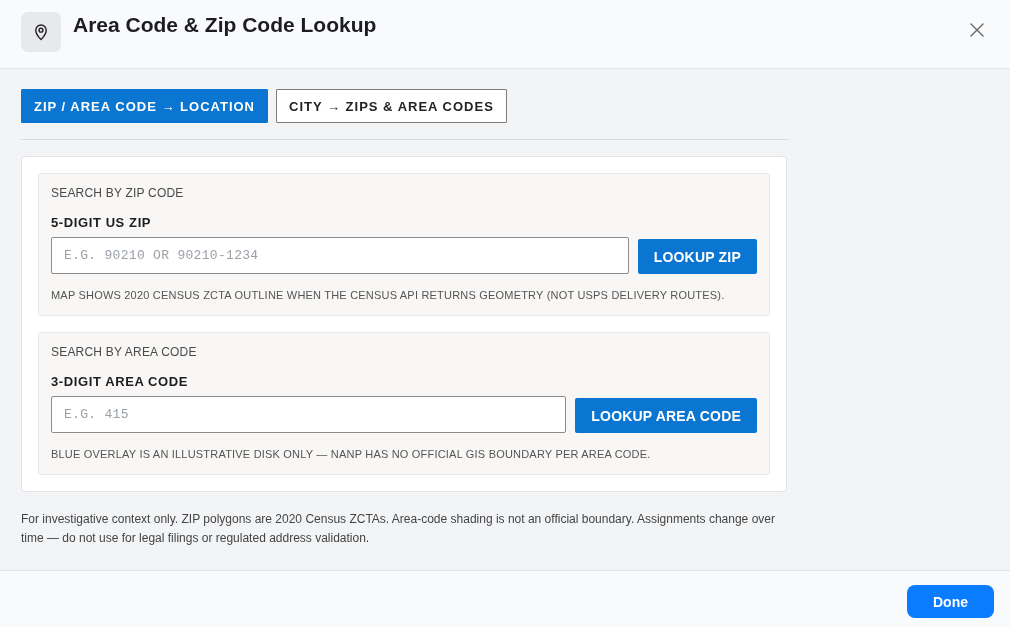 This screenshot has height=627, width=1010. Describe the element at coordinates (144, 106) in the screenshot. I see `tab: ZIP / AREA CODE → LOCATION` at that location.